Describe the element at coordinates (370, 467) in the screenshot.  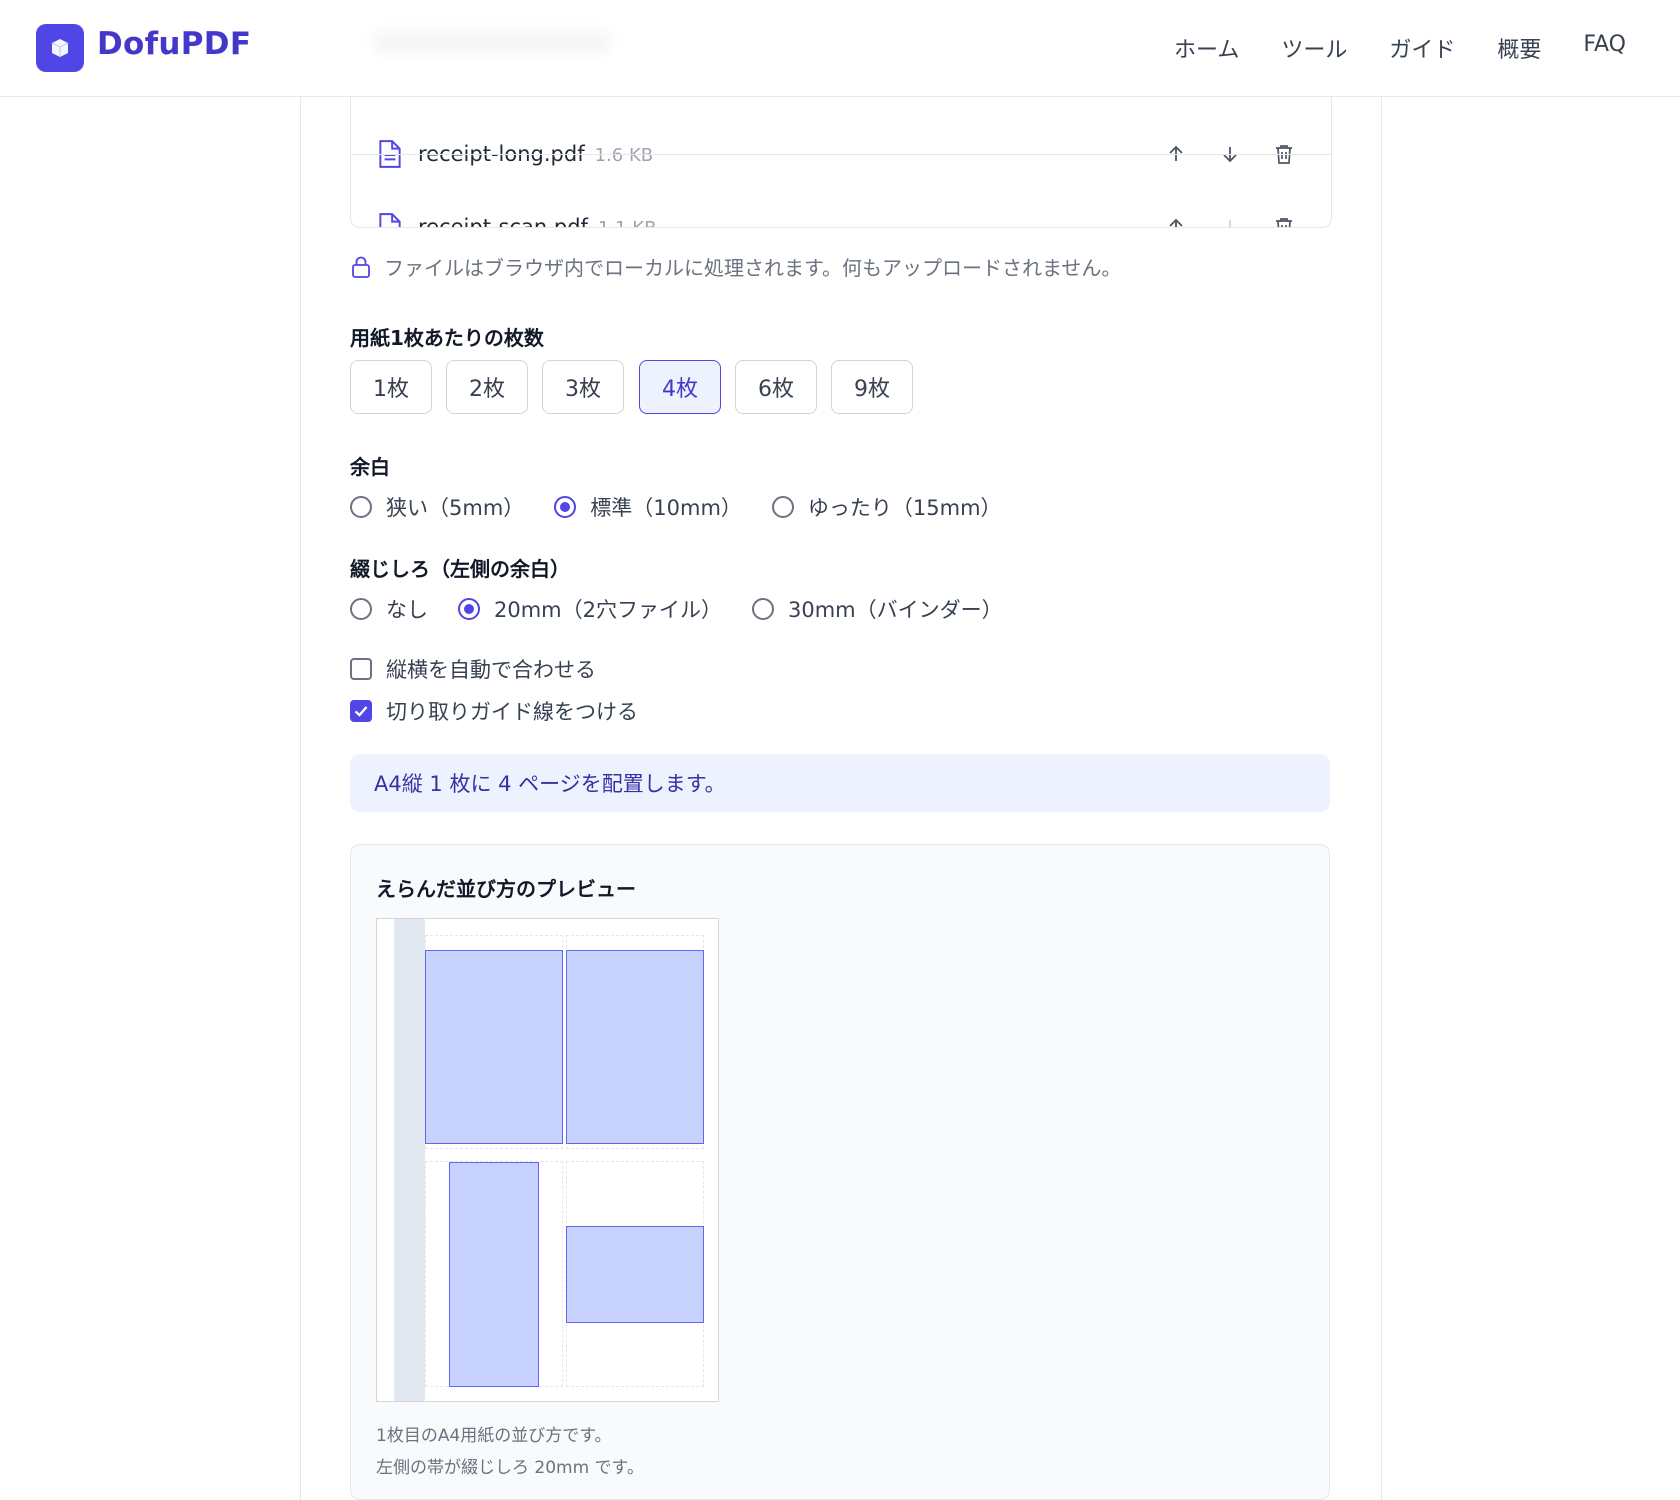
I see `margin-title: 余白` at that location.